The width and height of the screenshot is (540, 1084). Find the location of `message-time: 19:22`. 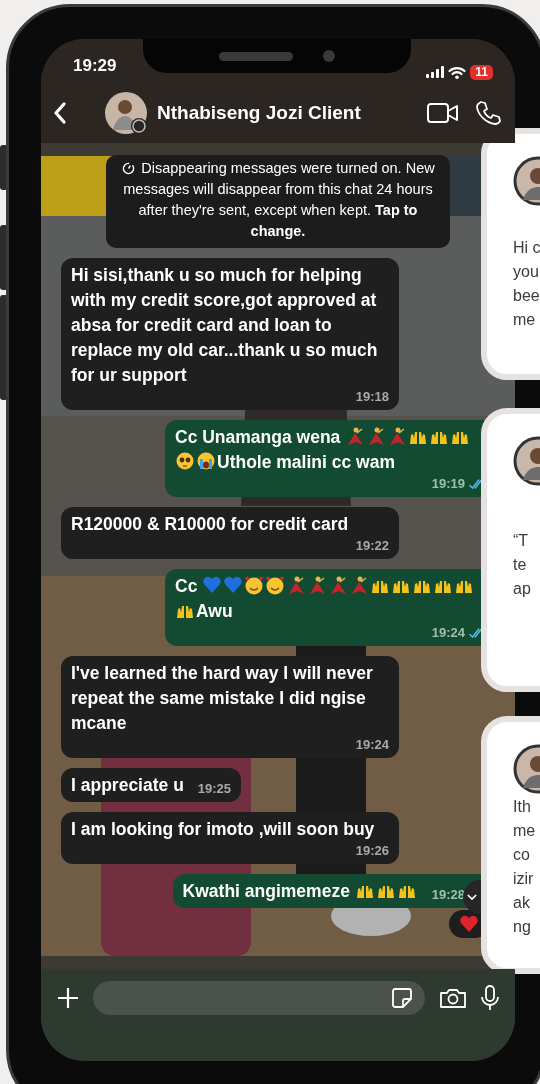

message-time: 19:22 is located at coordinates (372, 546).